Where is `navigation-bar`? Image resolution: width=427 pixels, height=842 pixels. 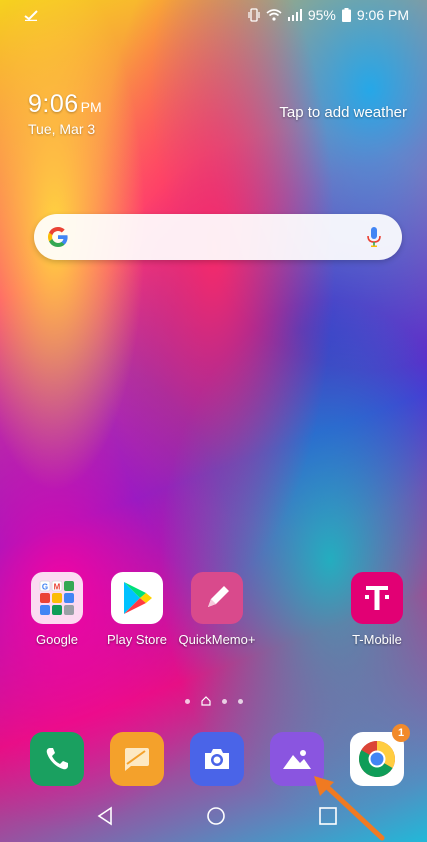
navigation-bar is located at coordinates (213, 817).